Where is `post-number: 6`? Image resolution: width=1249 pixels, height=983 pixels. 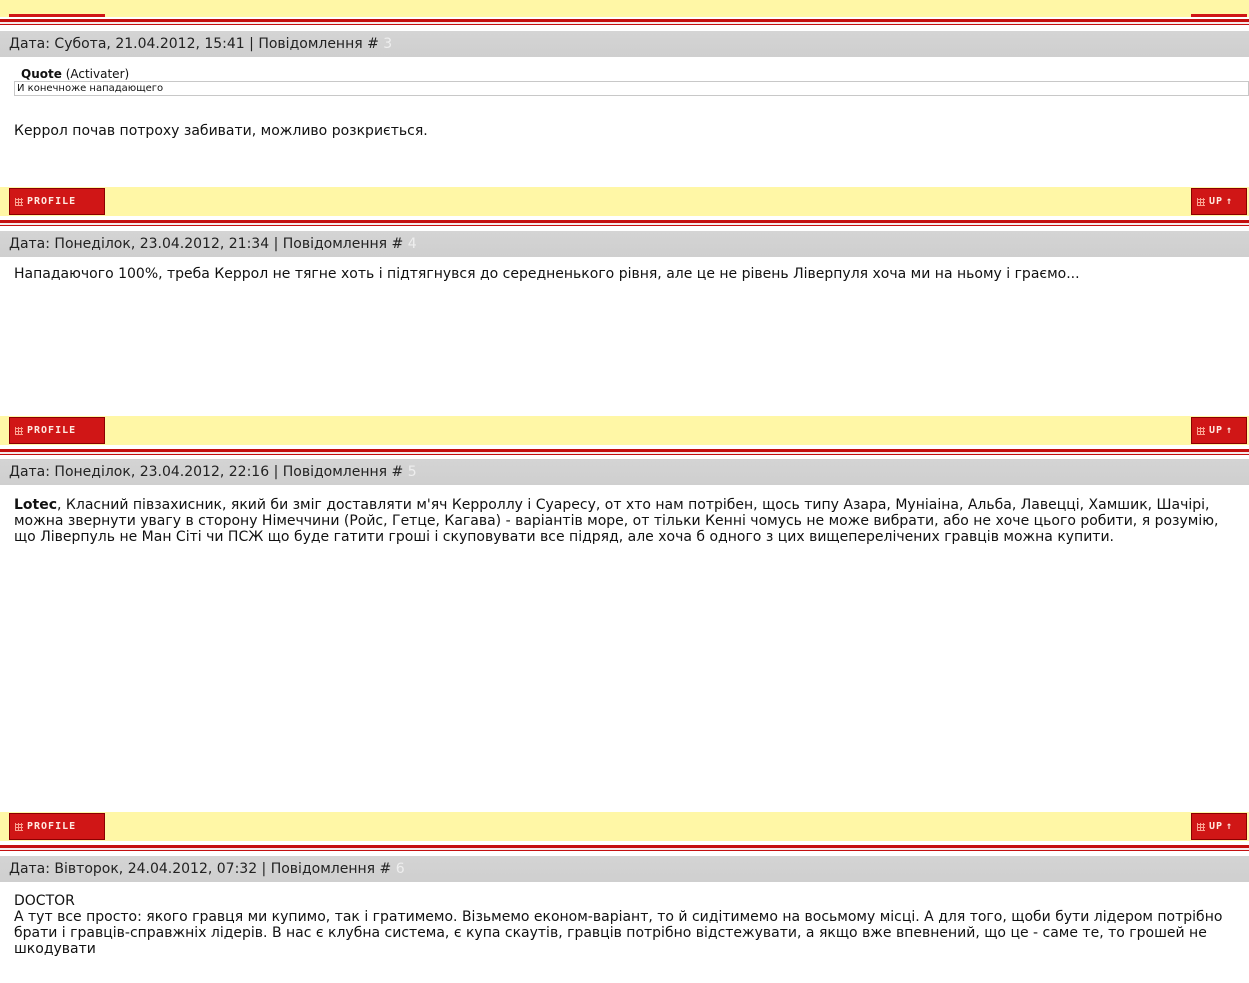 post-number: 6 is located at coordinates (400, 869).